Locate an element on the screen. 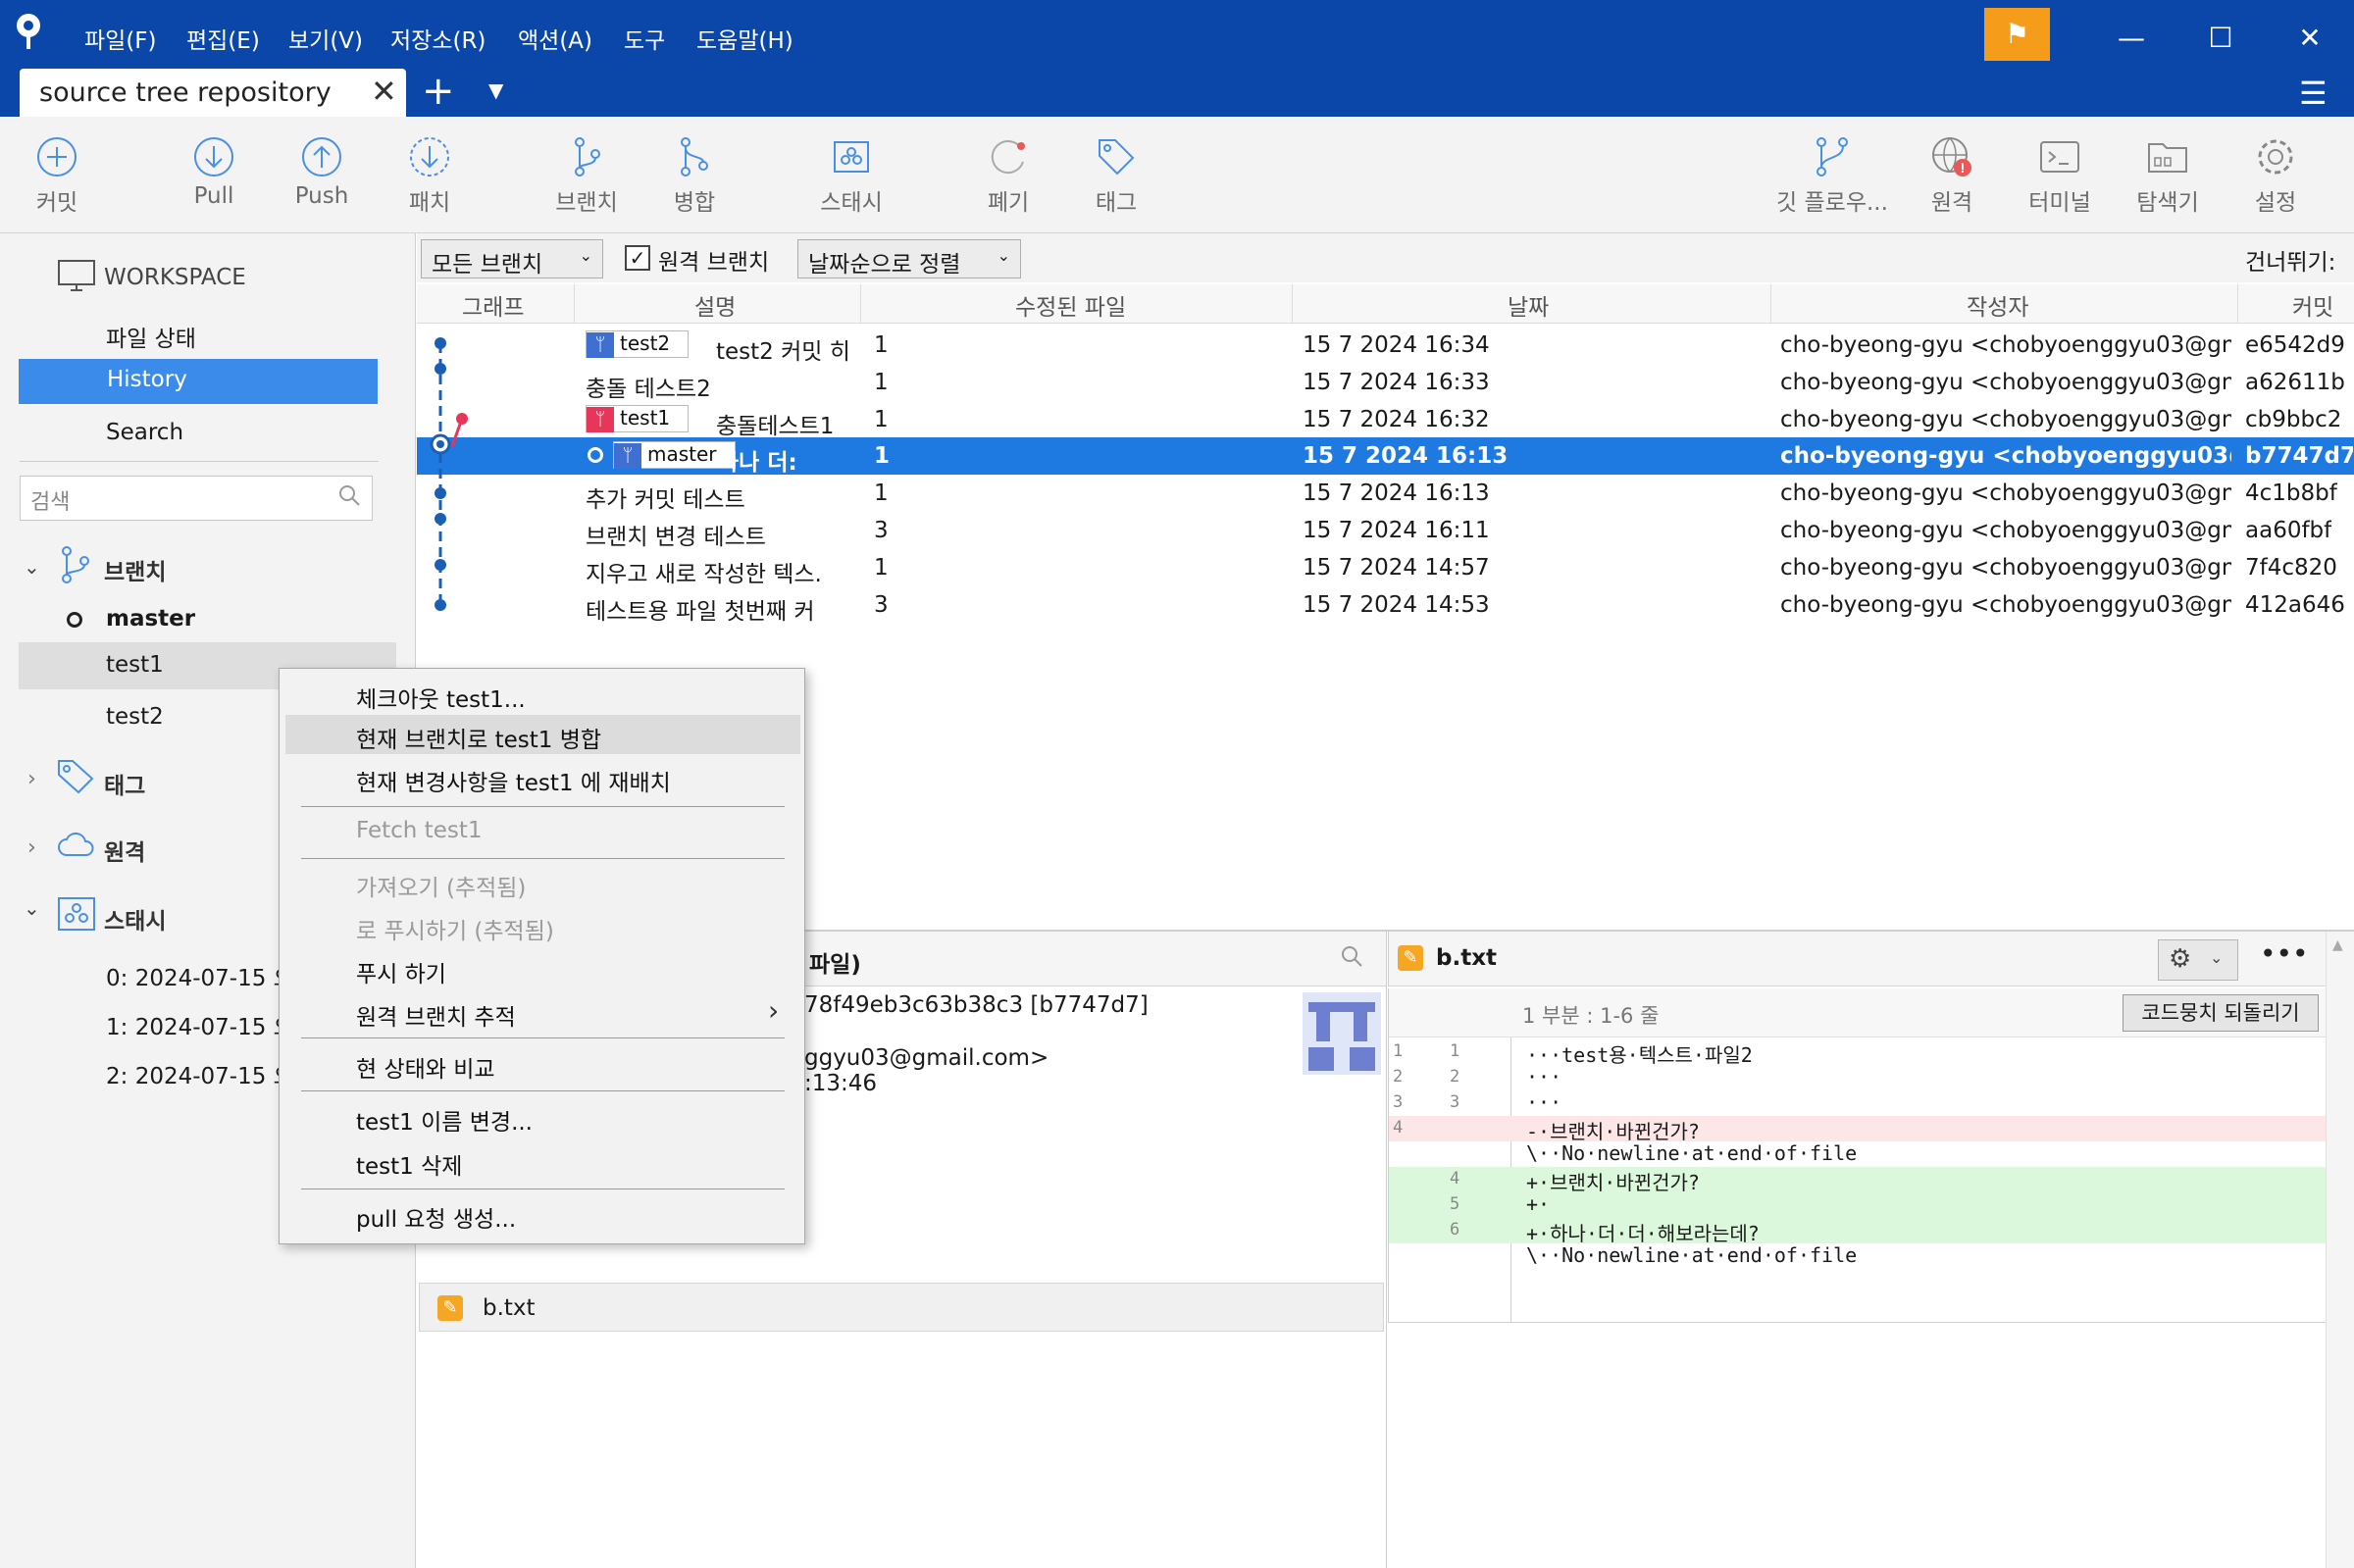 Image resolution: width=2354 pixels, height=1568 pixels. col-date: 날짜 is located at coordinates (1529, 305).